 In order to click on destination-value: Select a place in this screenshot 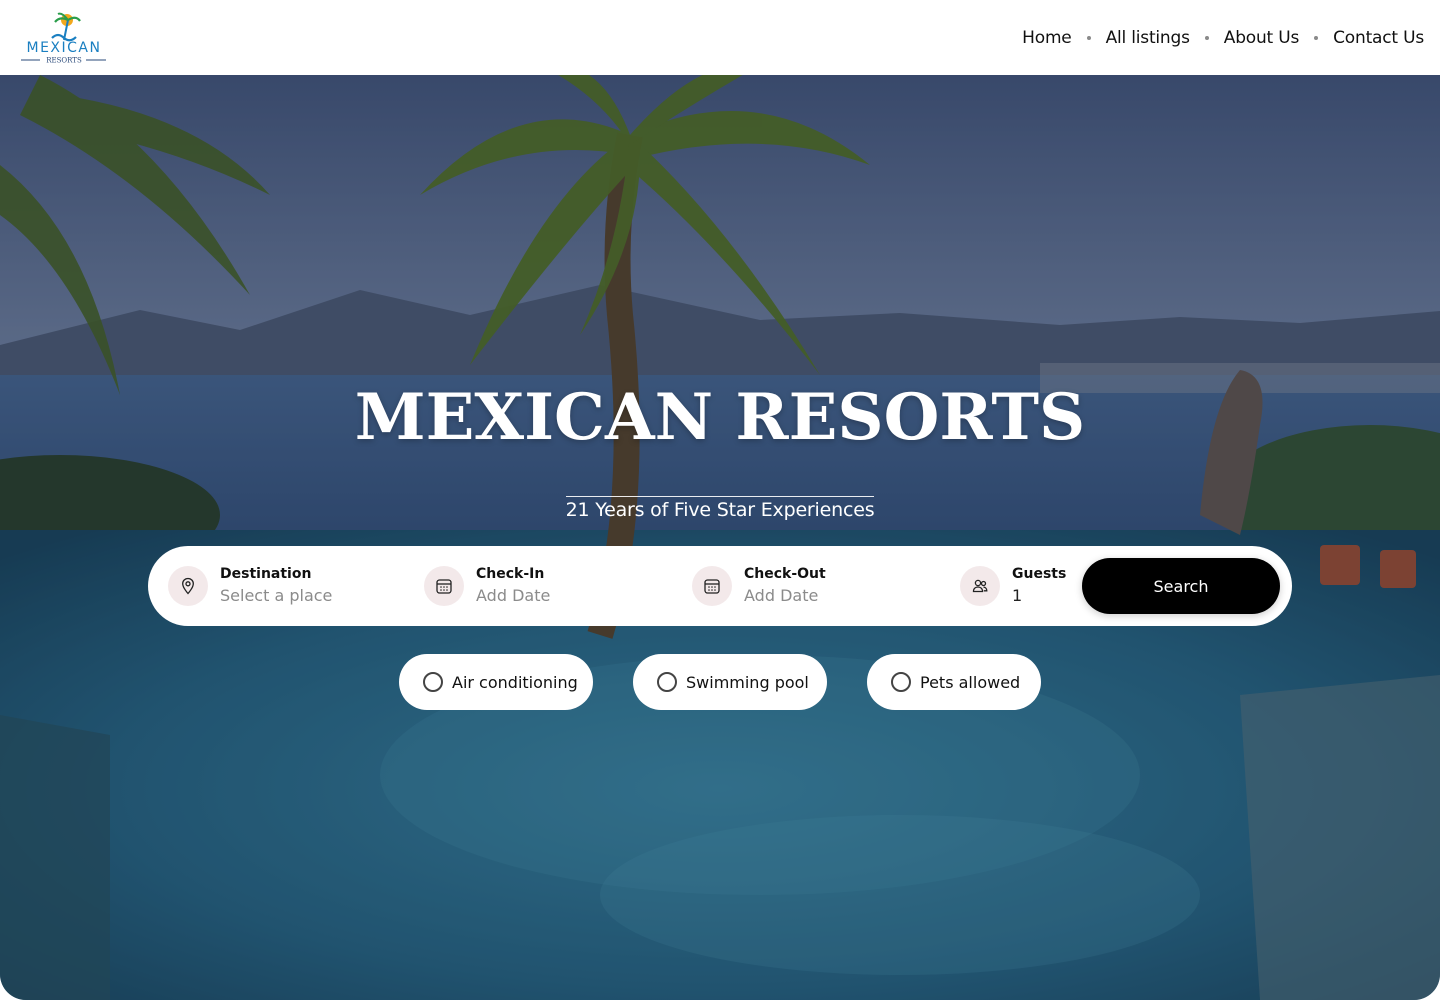, I will do `click(276, 595)`.